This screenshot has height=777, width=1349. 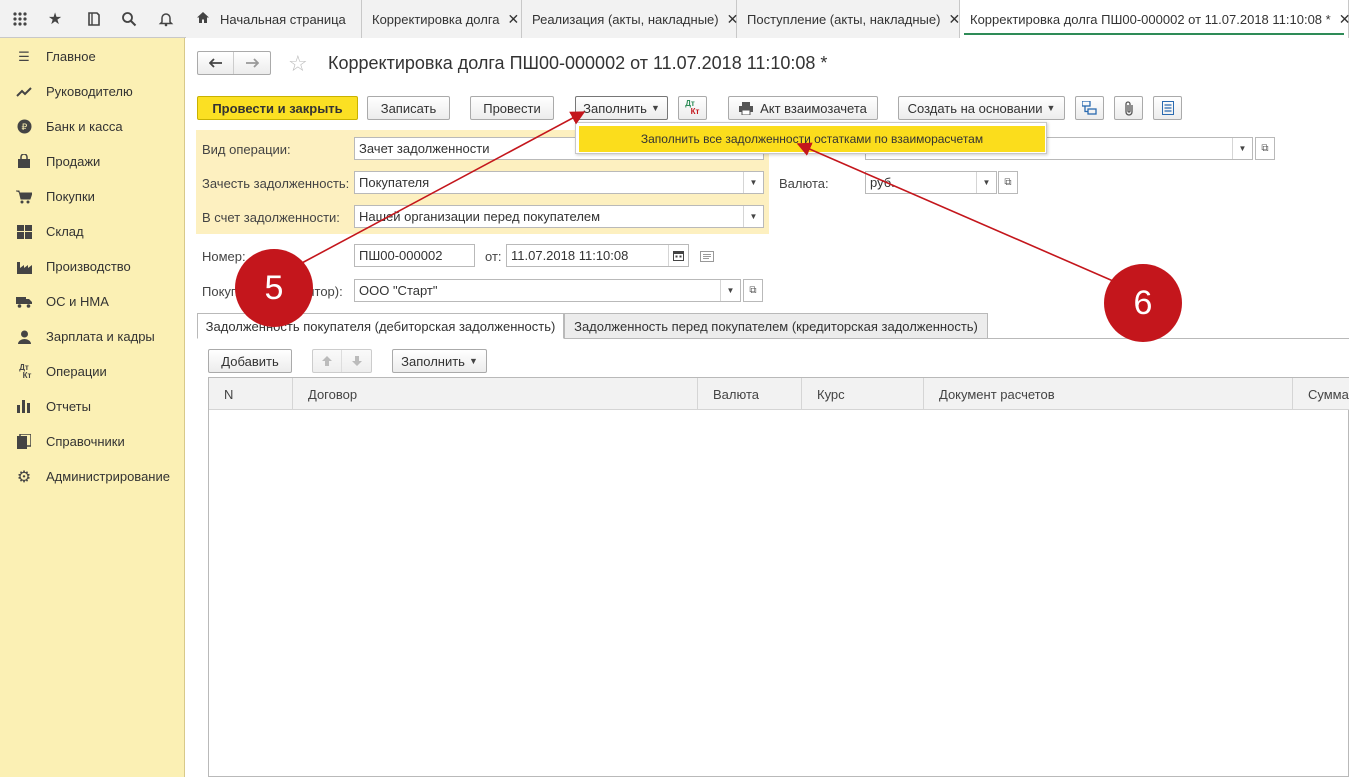 I want to click on calendar-icon, so click(x=678, y=255).